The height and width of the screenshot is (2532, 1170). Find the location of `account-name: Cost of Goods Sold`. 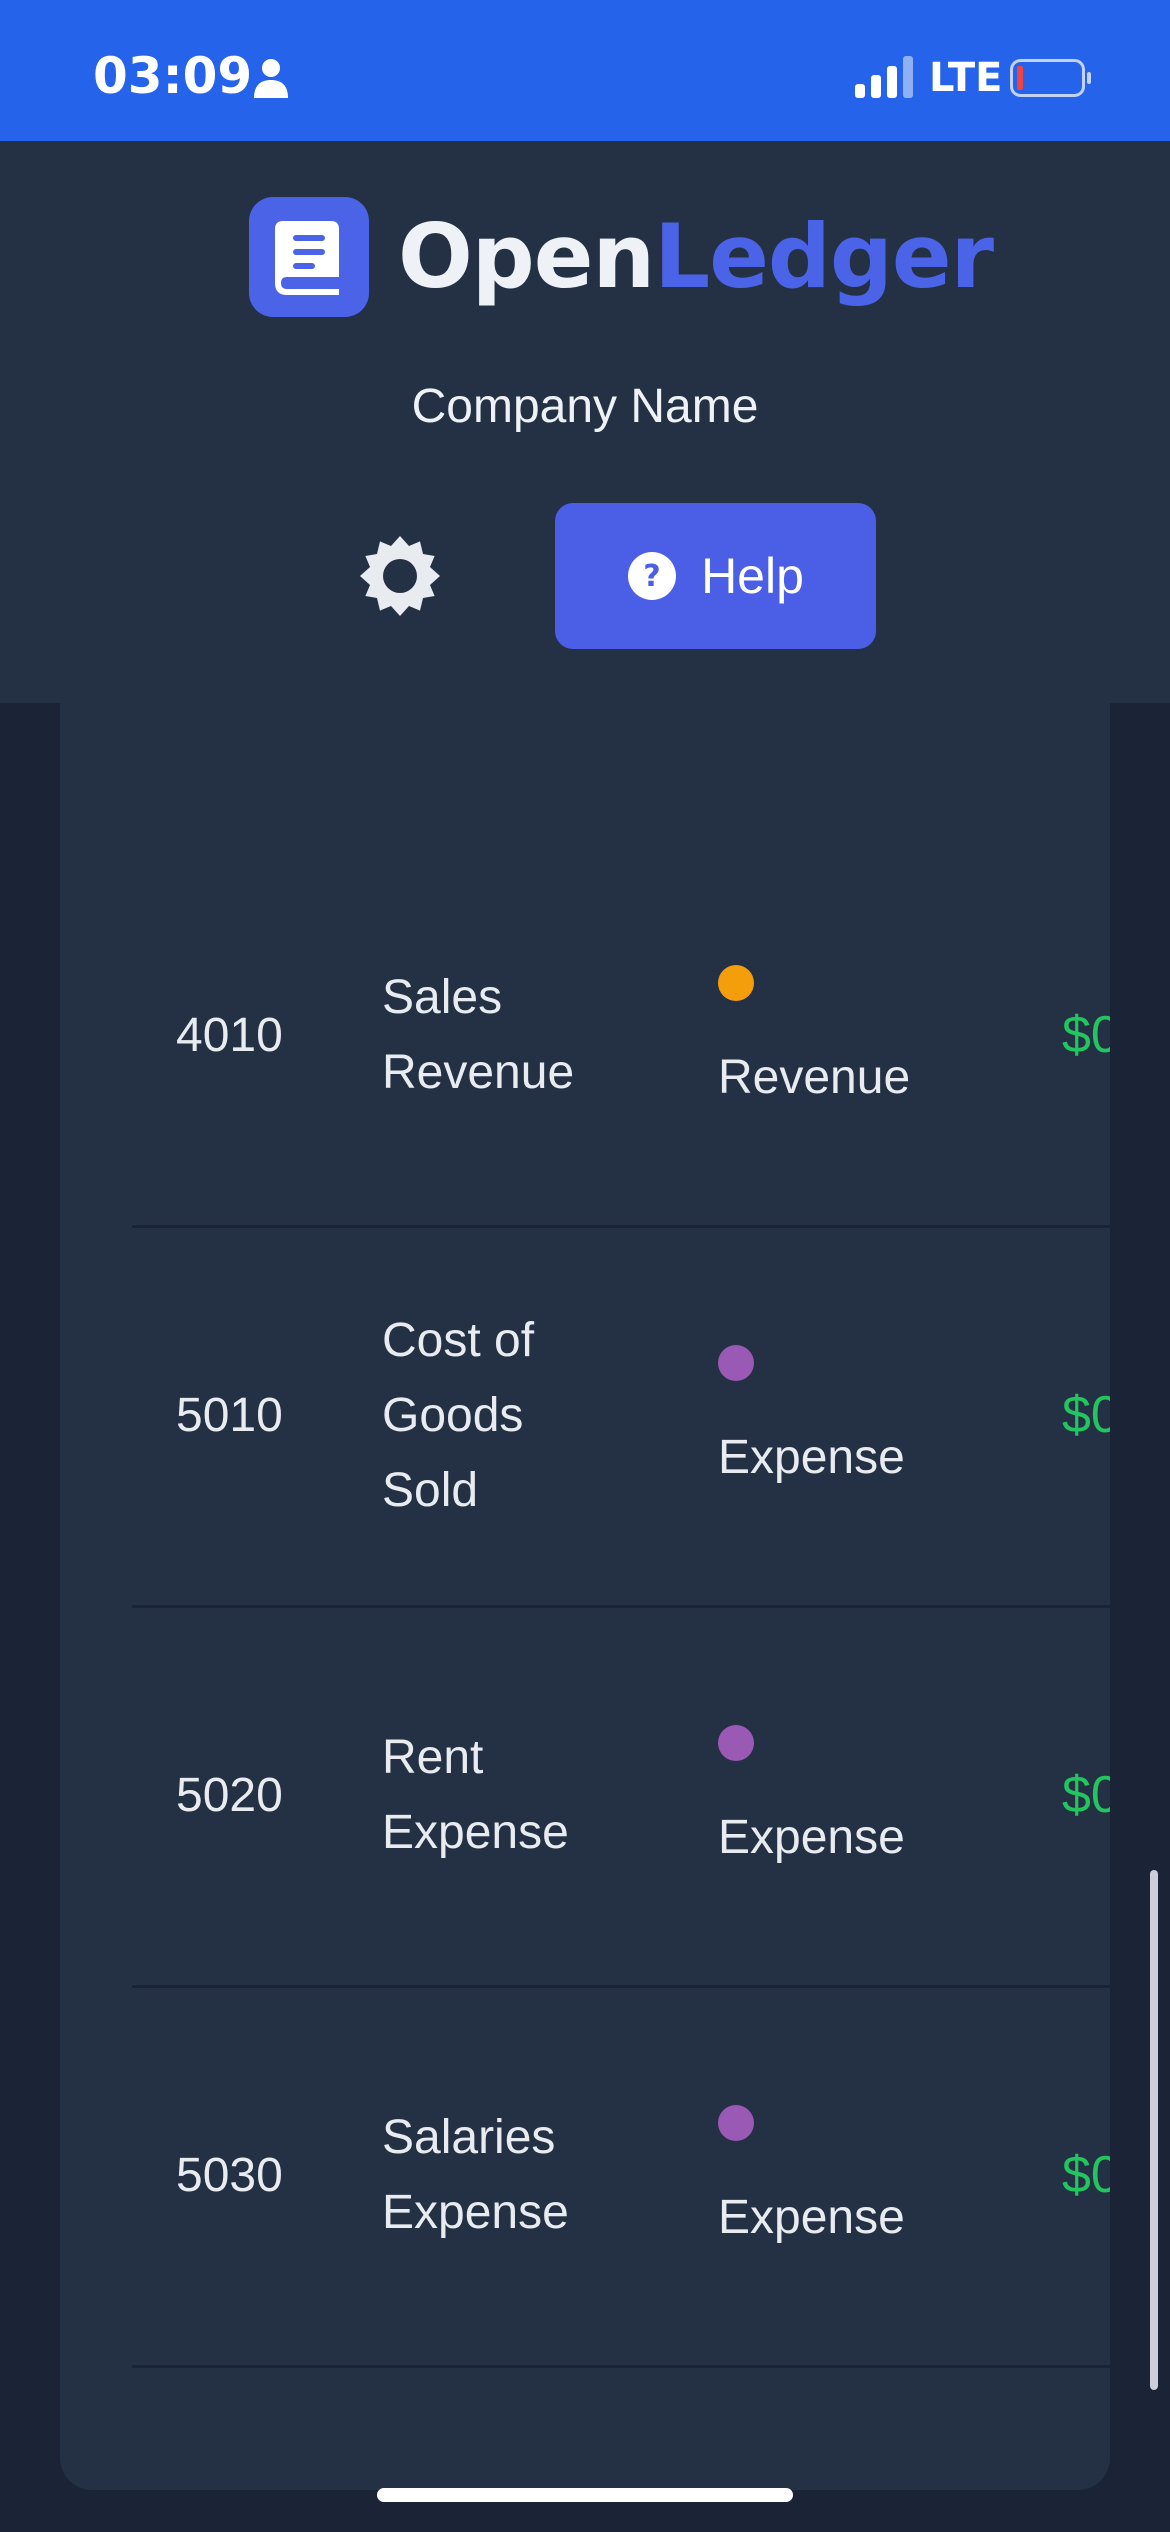

account-name: Cost of Goods Sold is located at coordinates (458, 1415).